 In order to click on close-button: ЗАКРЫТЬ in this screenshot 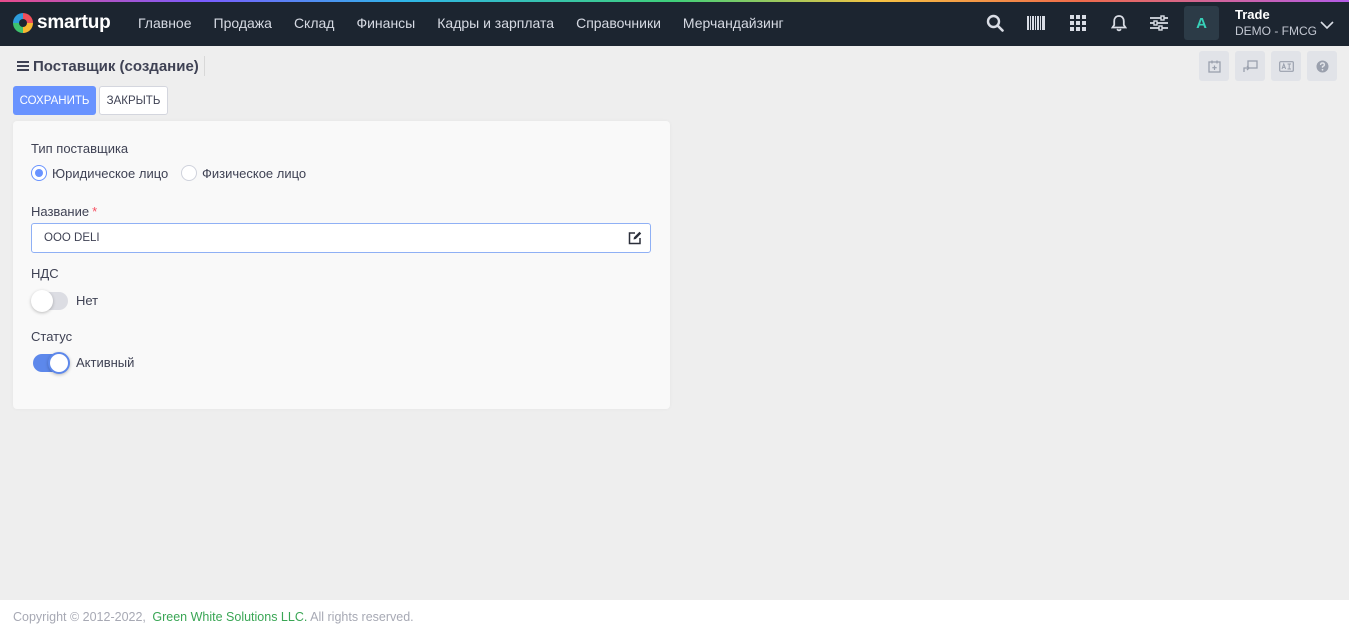, I will do `click(133, 100)`.